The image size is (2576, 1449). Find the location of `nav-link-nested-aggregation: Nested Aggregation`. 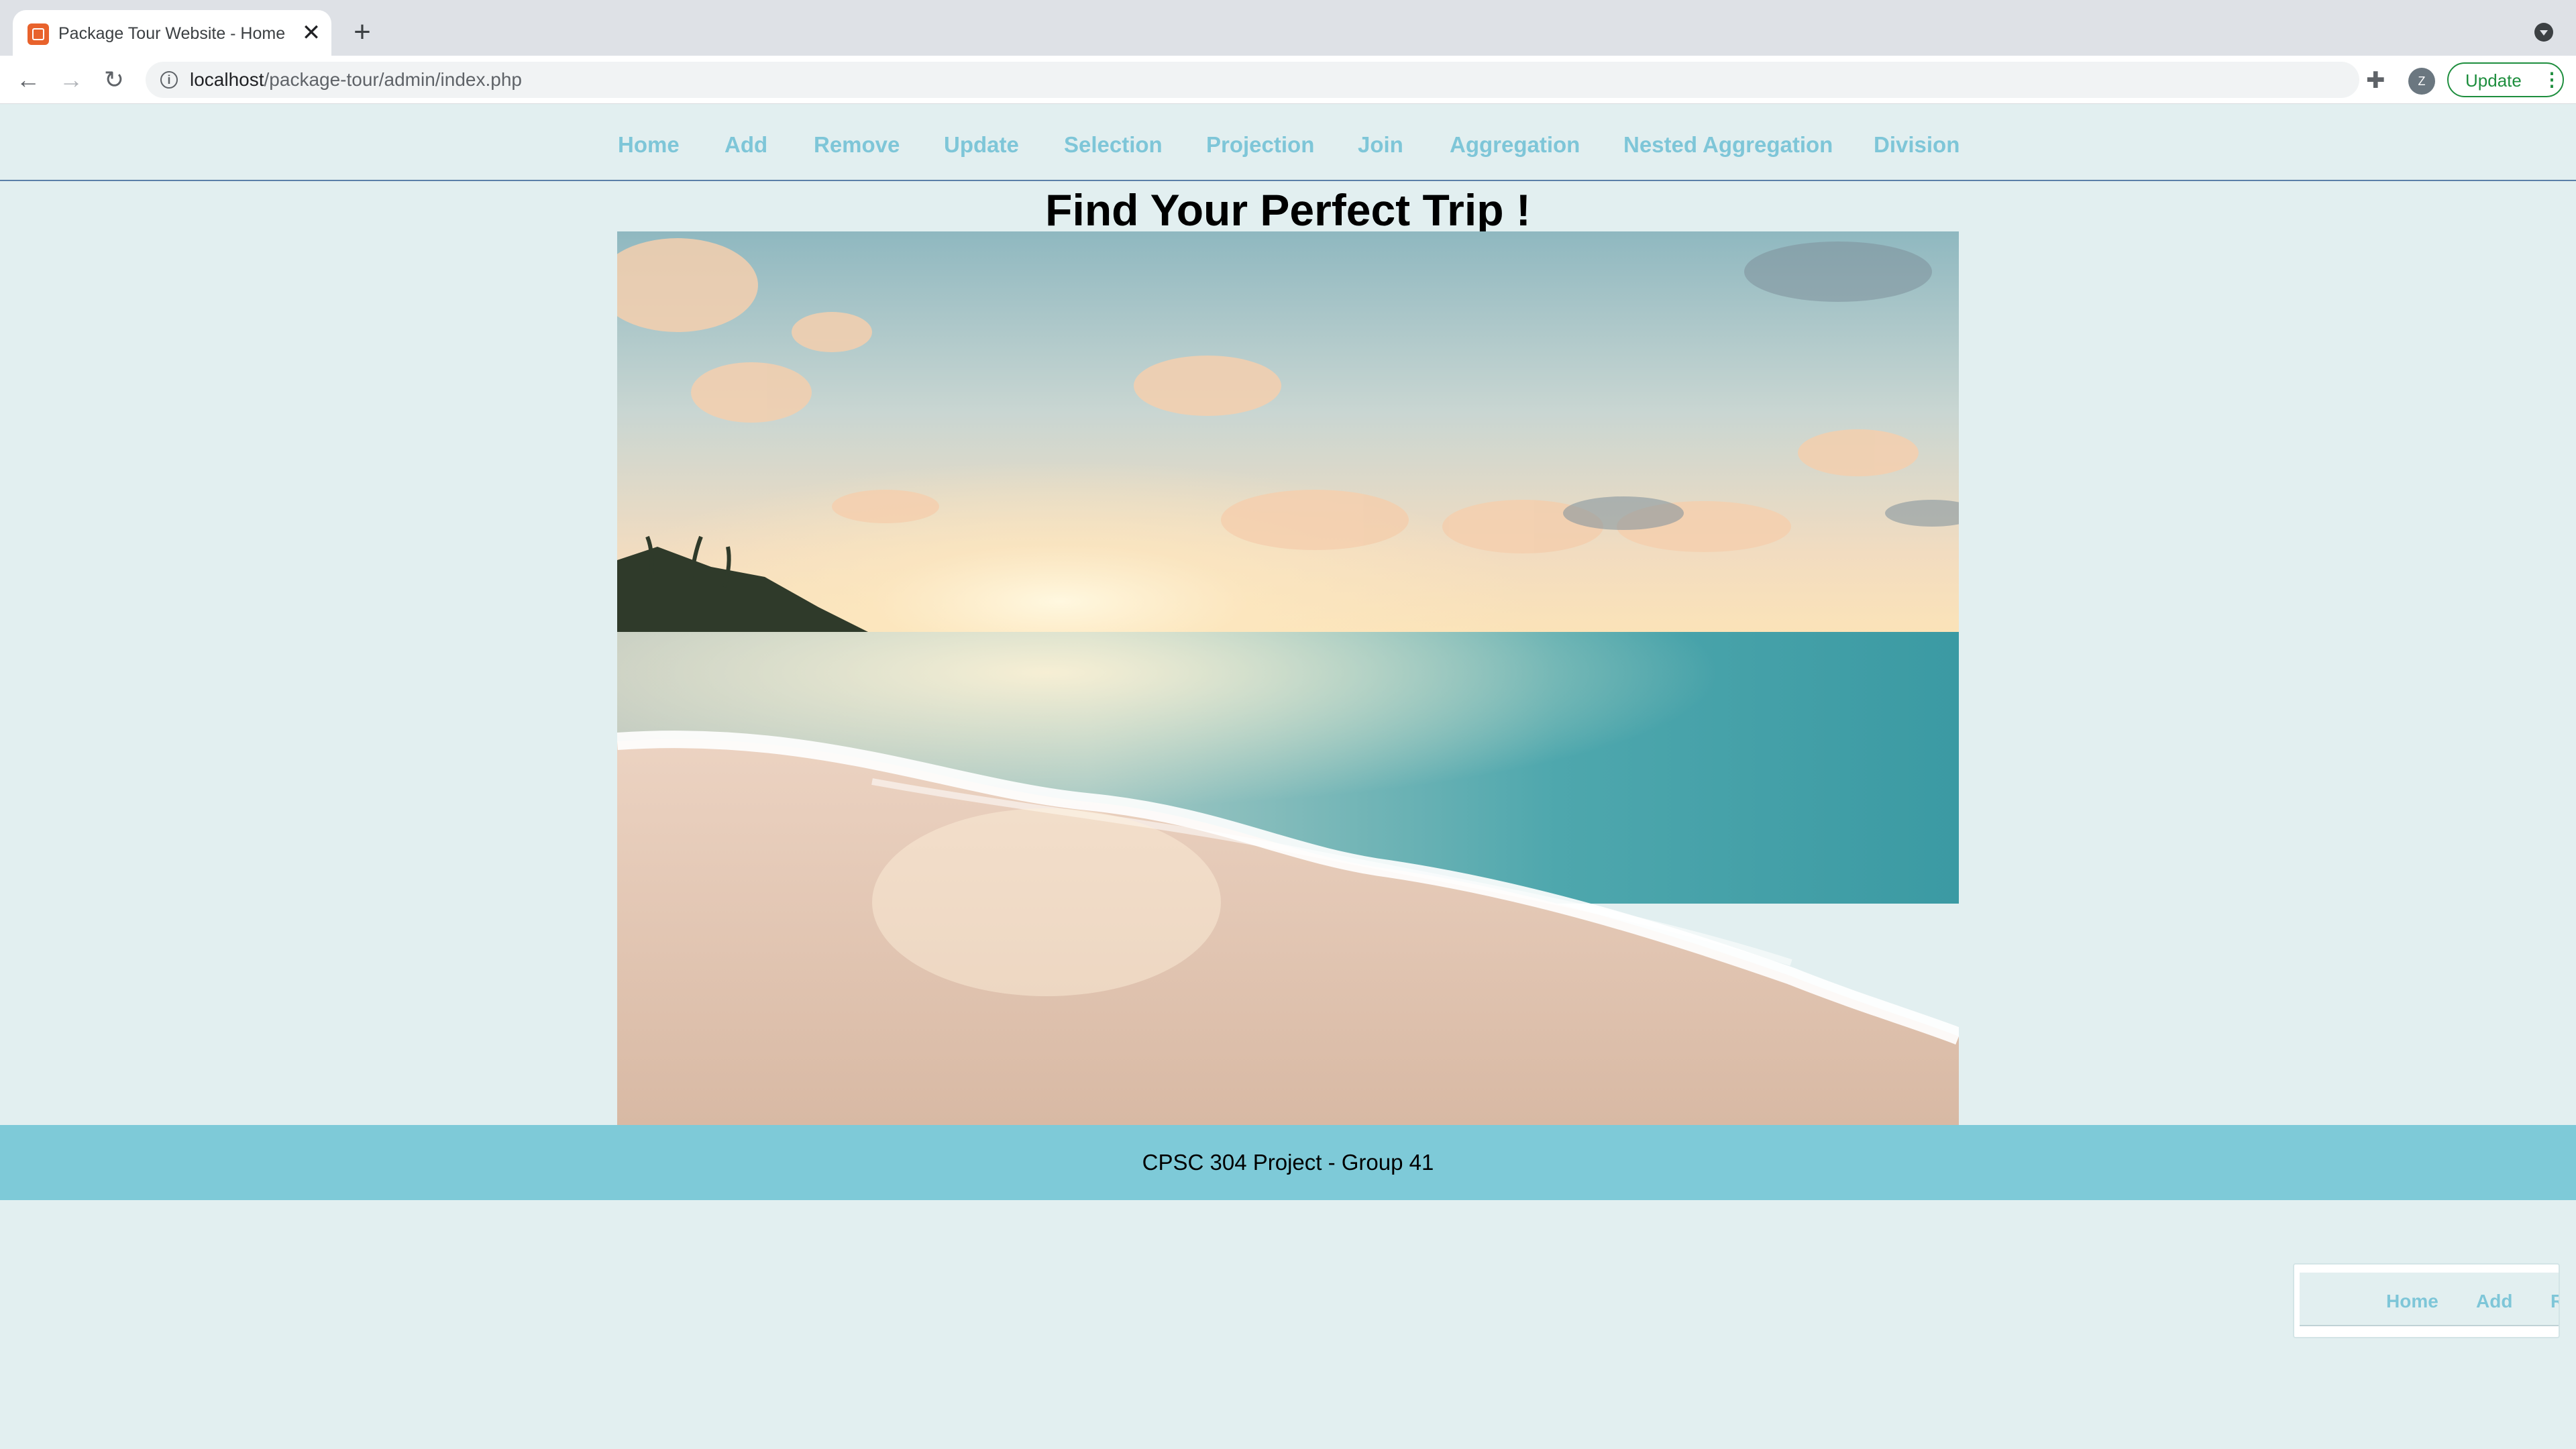

nav-link-nested-aggregation: Nested Aggregation is located at coordinates (1728, 144).